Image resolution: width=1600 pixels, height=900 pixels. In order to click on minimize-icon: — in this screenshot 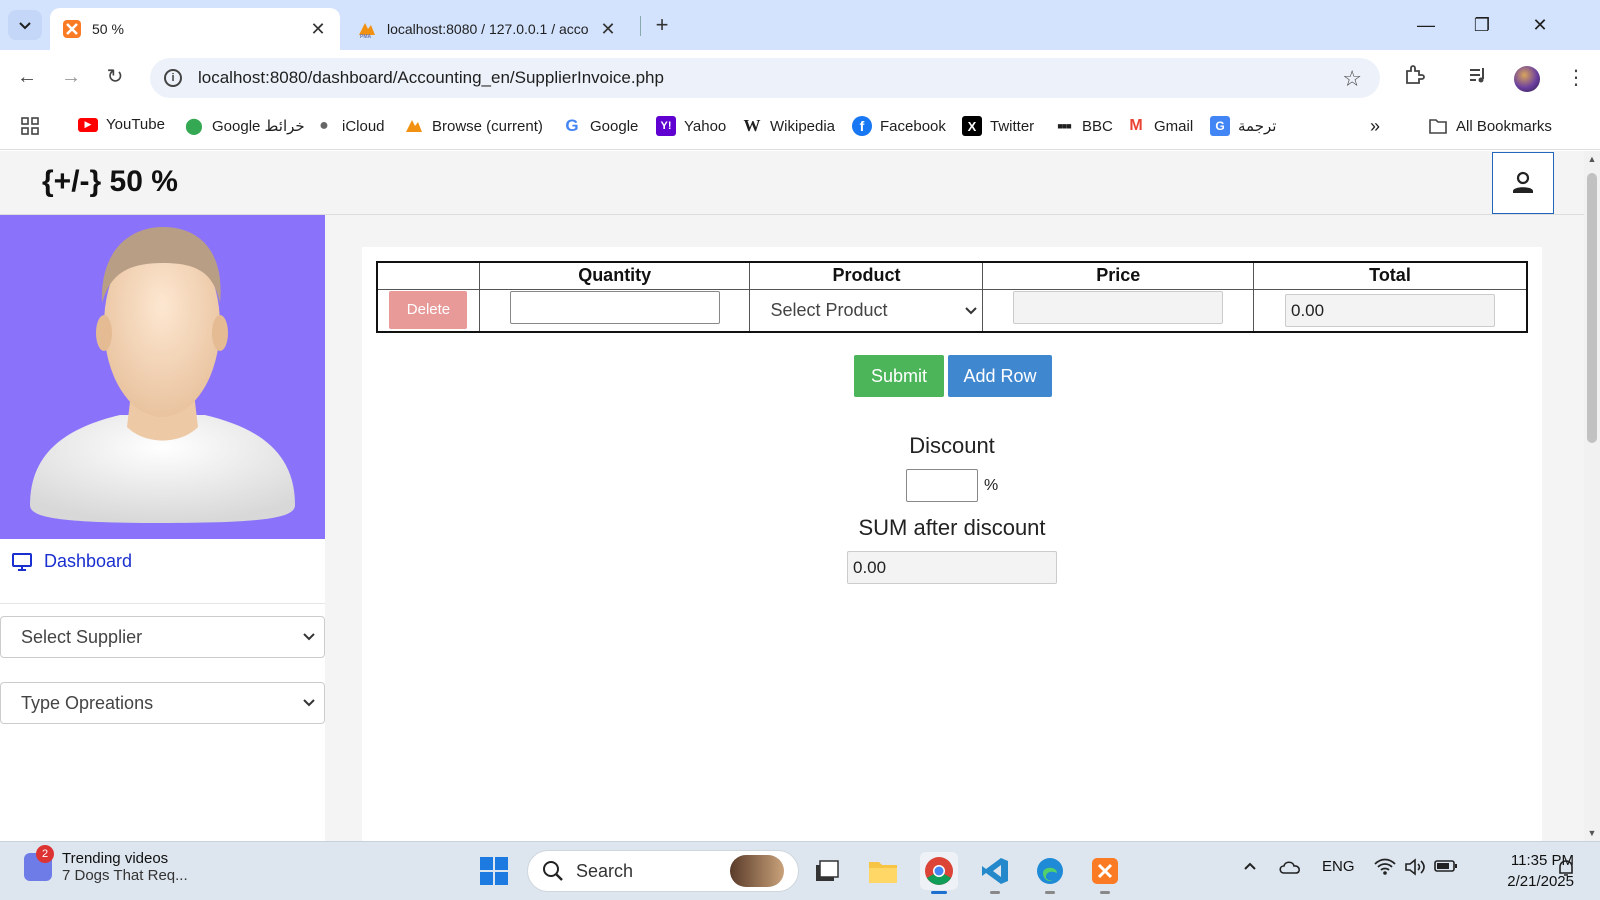, I will do `click(1426, 25)`.